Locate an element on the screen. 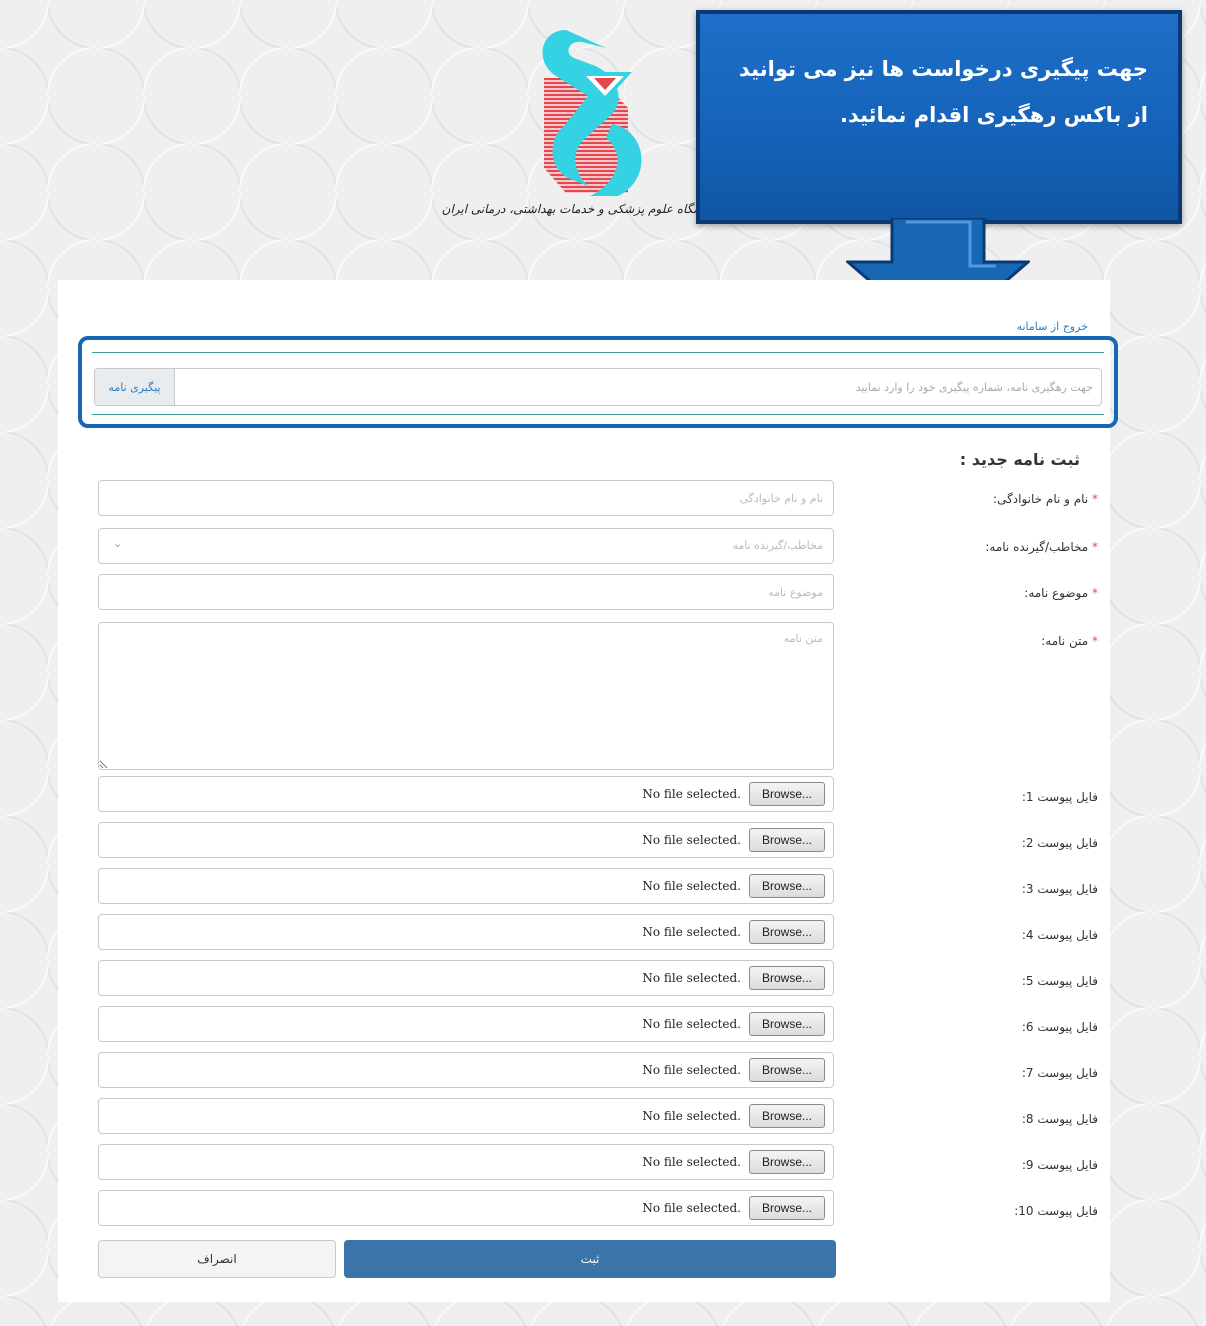  tracking-highlight-frame: پیگیری نامه is located at coordinates (598, 382).